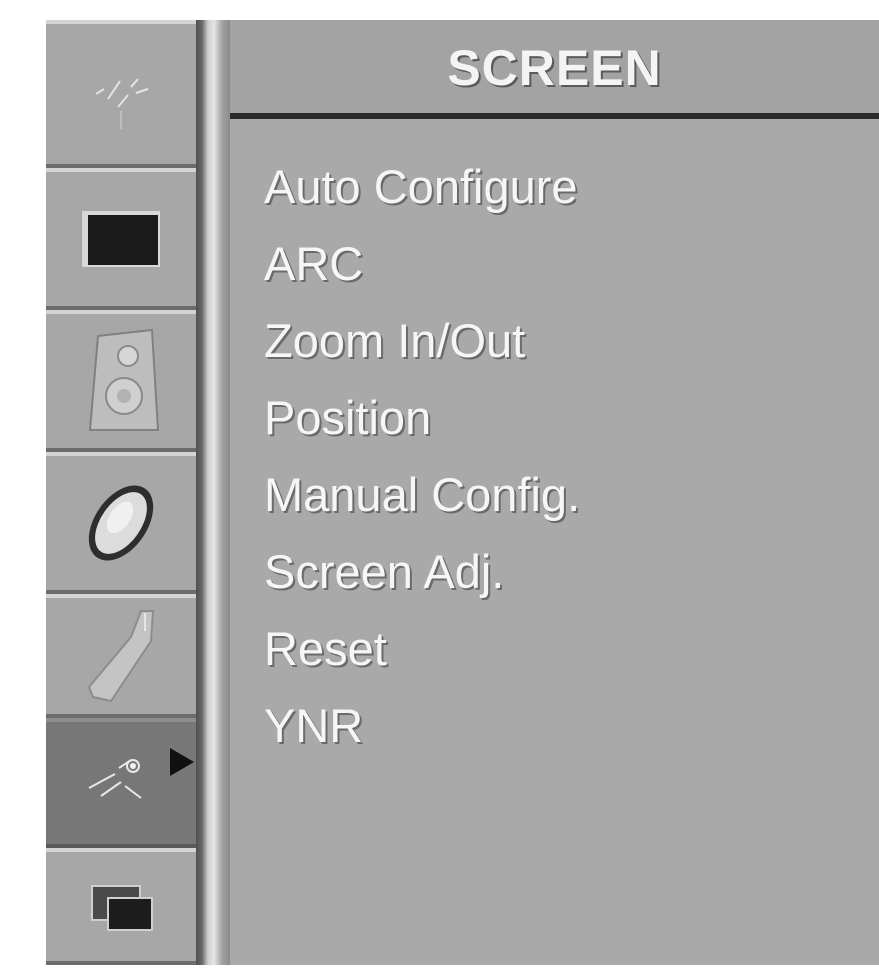  Describe the element at coordinates (213, 492) in the screenshot. I see `menu-divider` at that location.